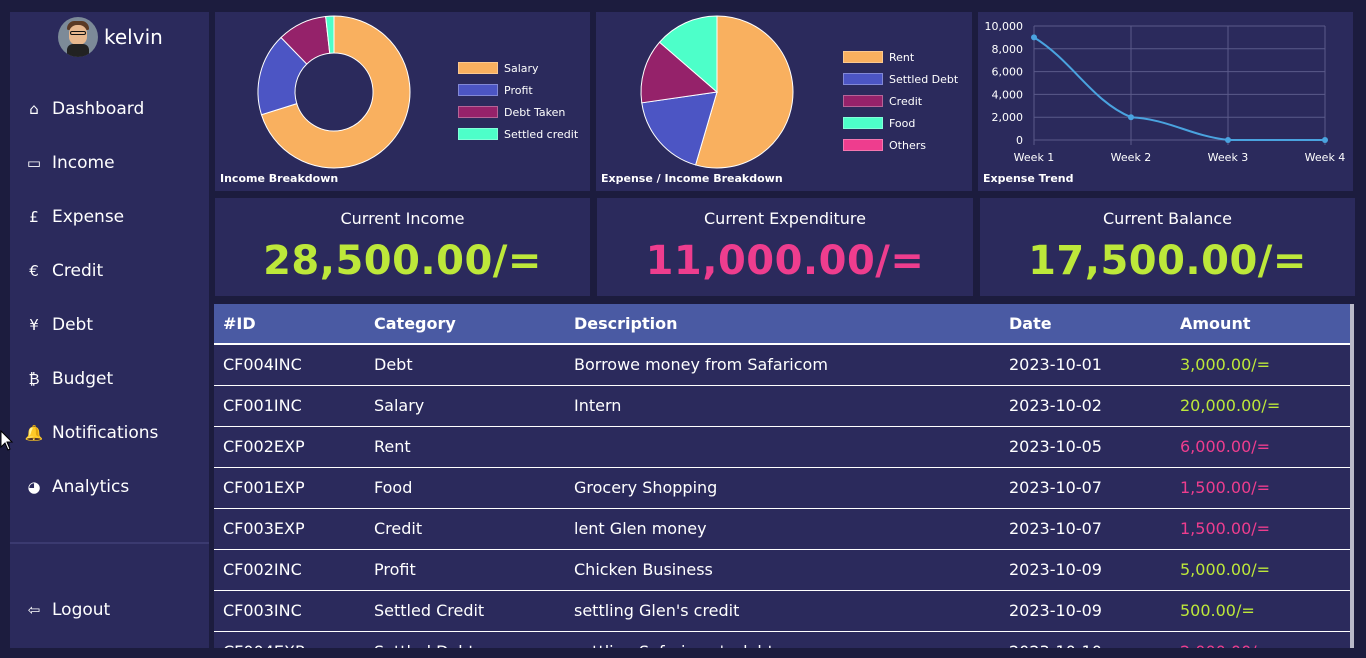 This screenshot has height=658, width=1366. What do you see at coordinates (465, 611) in the screenshot?
I see `cell-category: Settled Credit` at bounding box center [465, 611].